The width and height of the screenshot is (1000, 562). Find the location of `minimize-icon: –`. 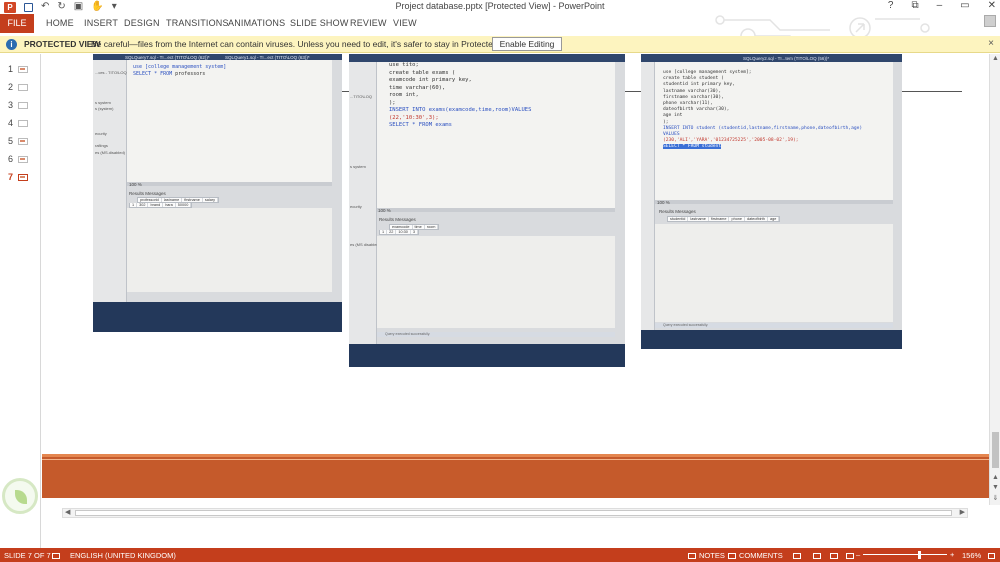

minimize-icon: – is located at coordinates (940, 5).